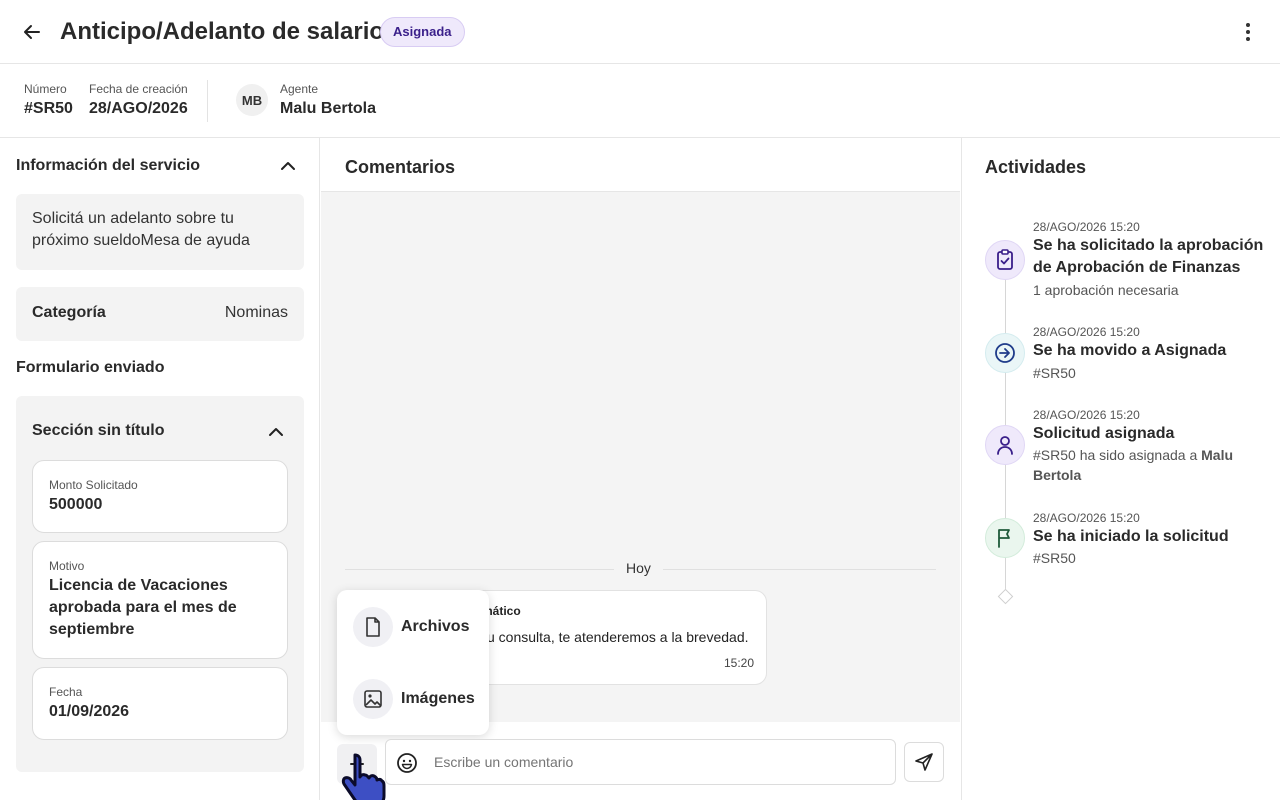  Describe the element at coordinates (413, 662) in the screenshot. I see `attach-menu: Archivos Imágenes` at that location.